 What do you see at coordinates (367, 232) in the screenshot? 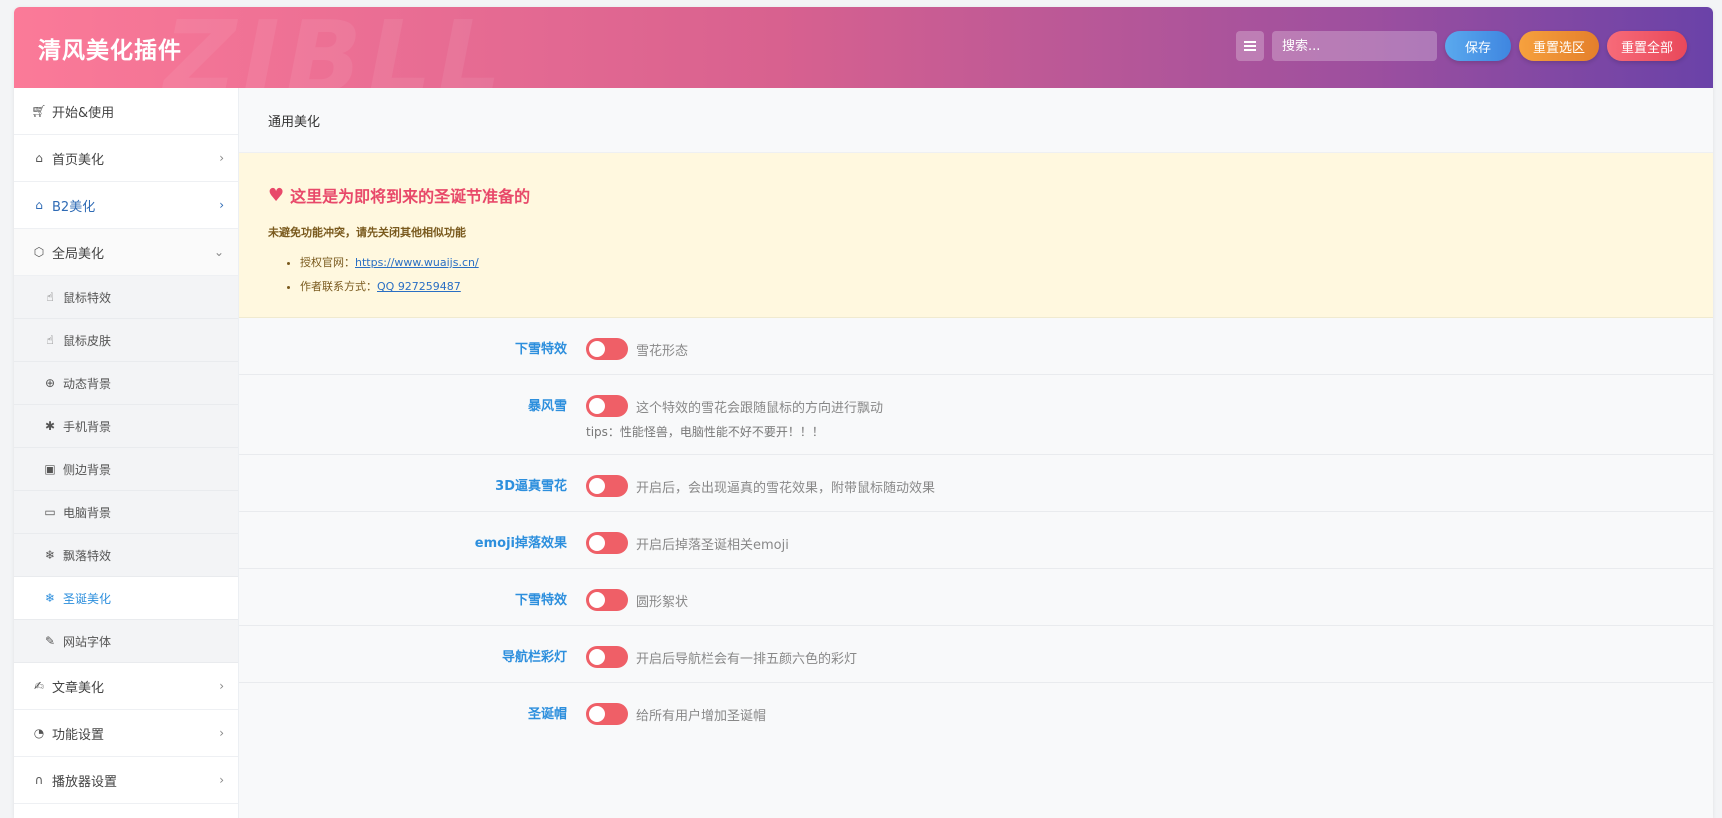
I see `notice-subtitle: 未避免功能冲突，请先关闭其他相似功能` at bounding box center [367, 232].